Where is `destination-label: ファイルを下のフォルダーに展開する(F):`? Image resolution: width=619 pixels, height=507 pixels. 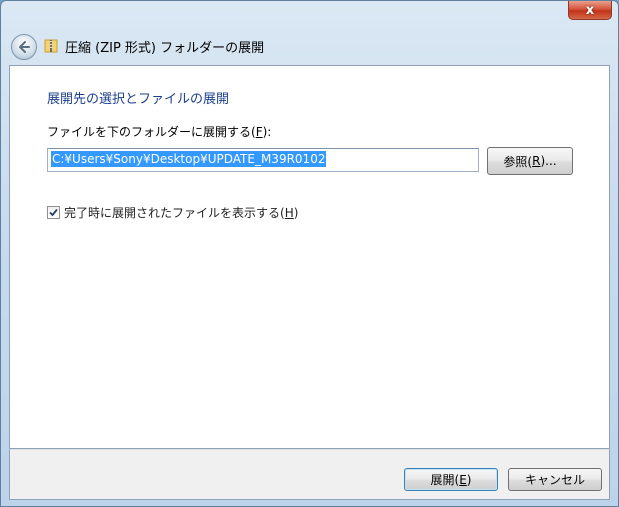 destination-label: ファイルを下のフォルダーに展開する(F): is located at coordinates (159, 132).